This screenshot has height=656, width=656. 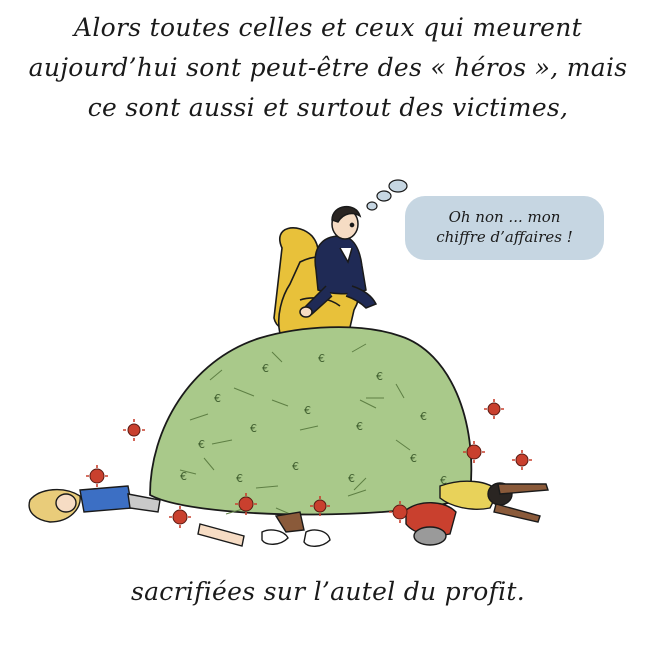 What do you see at coordinates (387, 195) in the screenshot?
I see `thought-dots` at bounding box center [387, 195].